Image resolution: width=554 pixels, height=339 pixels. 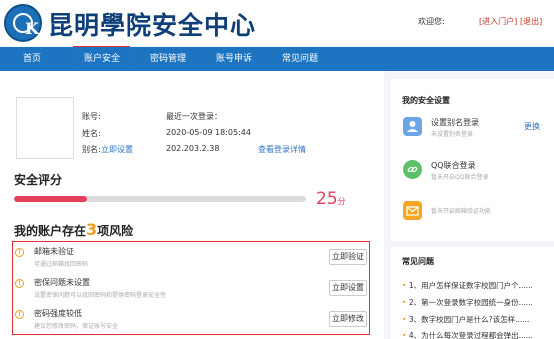 I want to click on change-password-button: 立即修改, so click(x=348, y=319).